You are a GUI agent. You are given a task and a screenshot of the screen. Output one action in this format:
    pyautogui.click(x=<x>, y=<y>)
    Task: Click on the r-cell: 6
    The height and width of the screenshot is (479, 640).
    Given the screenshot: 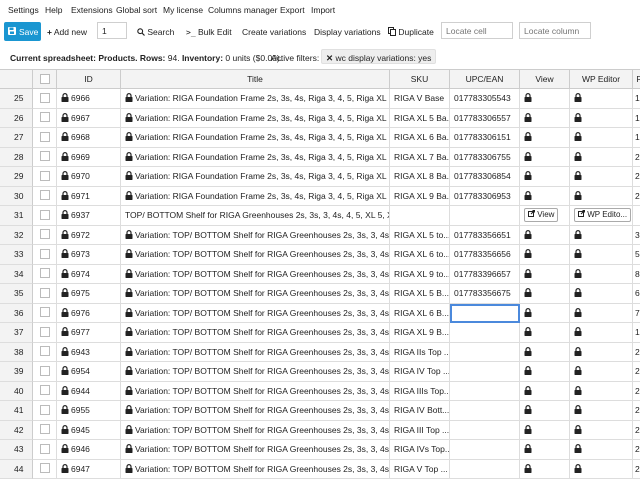 What is the action you would take?
    pyautogui.click(x=636, y=294)
    